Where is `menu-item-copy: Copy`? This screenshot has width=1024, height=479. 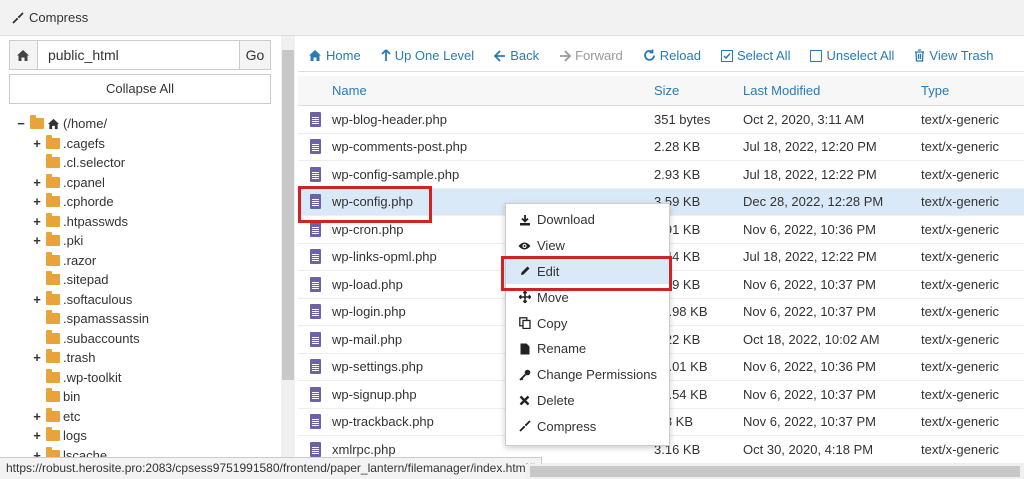
menu-item-copy: Copy is located at coordinates (587, 323).